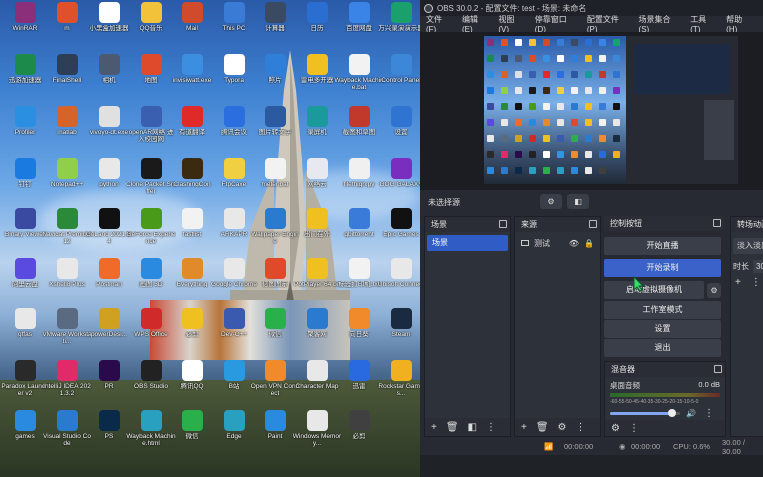  I want to click on source-filters-icon: ◧, so click(578, 201).